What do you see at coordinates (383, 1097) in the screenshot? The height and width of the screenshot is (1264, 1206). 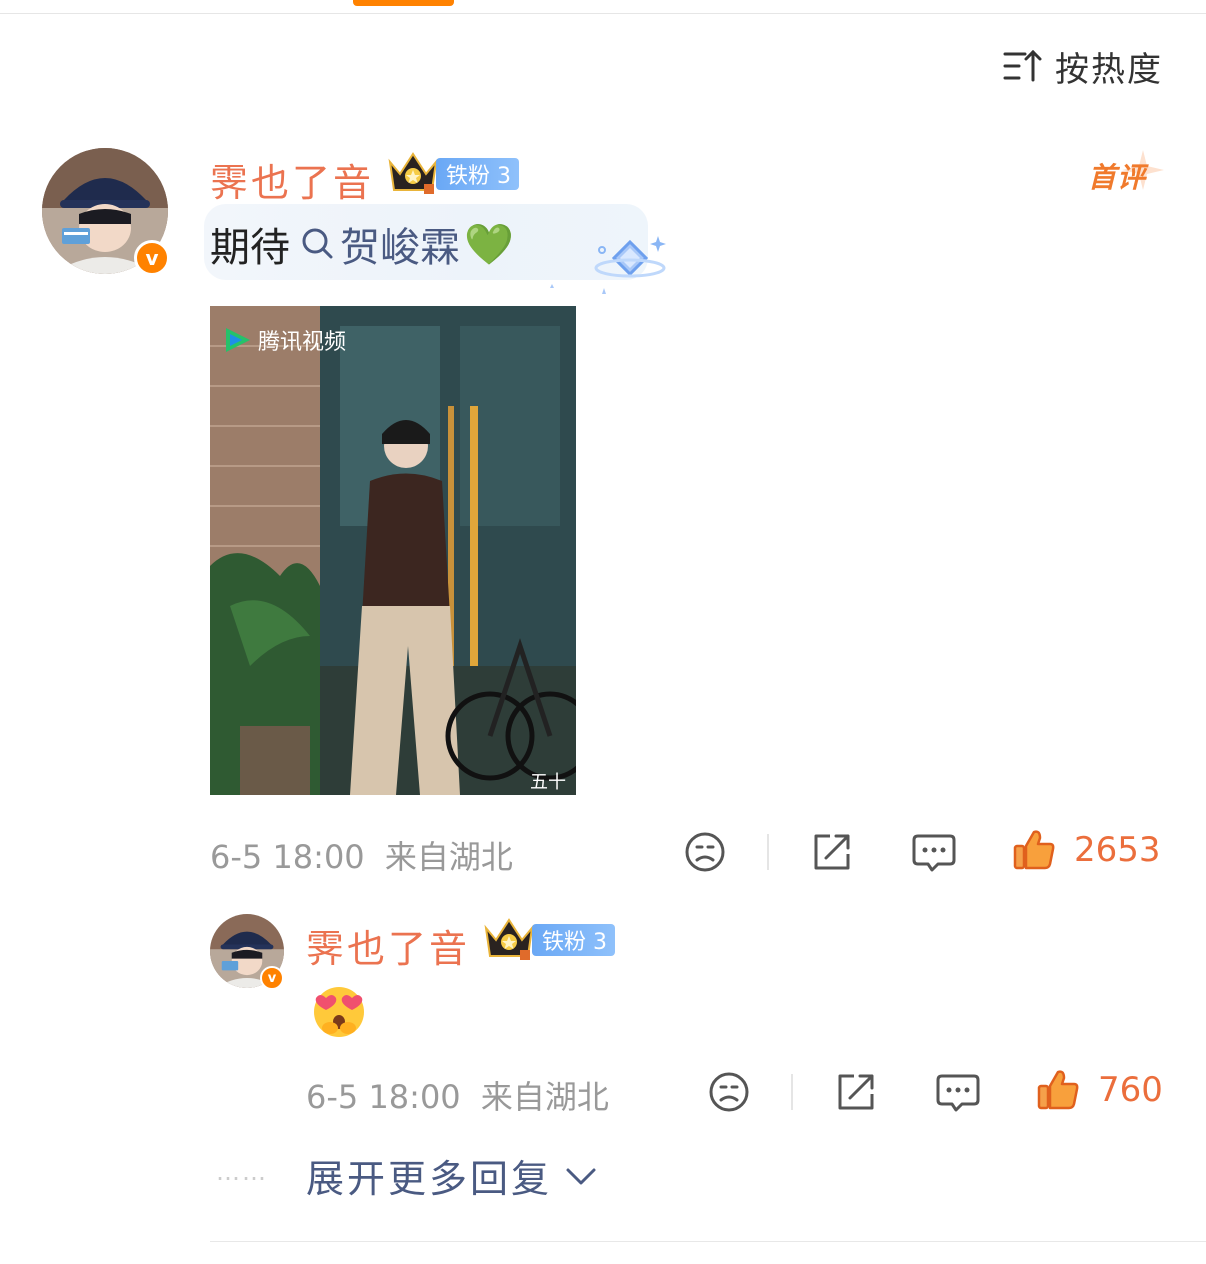 I see `reply-time: 6-5 18:00` at bounding box center [383, 1097].